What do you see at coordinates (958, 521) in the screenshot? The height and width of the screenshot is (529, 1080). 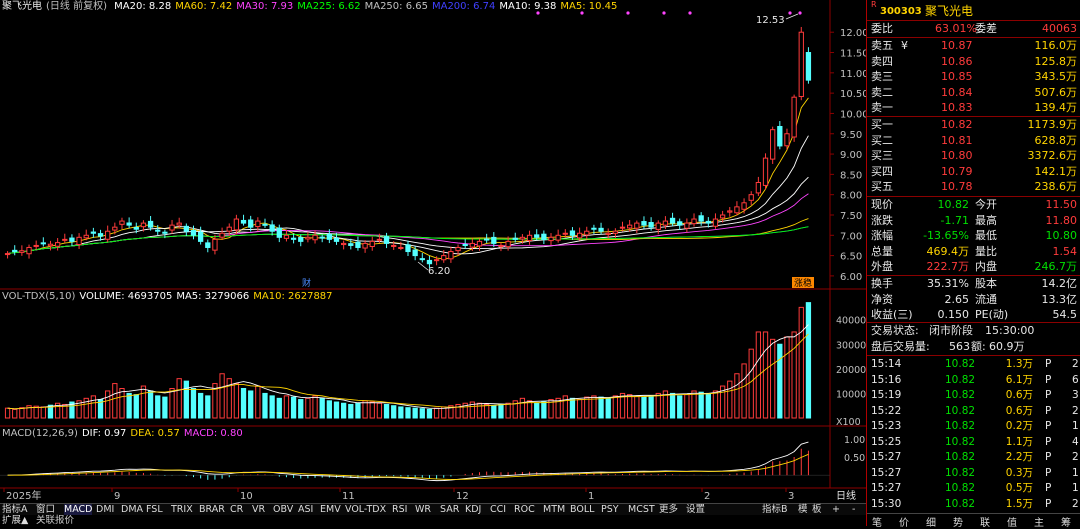 I see `right-tab-3: 势` at bounding box center [958, 521].